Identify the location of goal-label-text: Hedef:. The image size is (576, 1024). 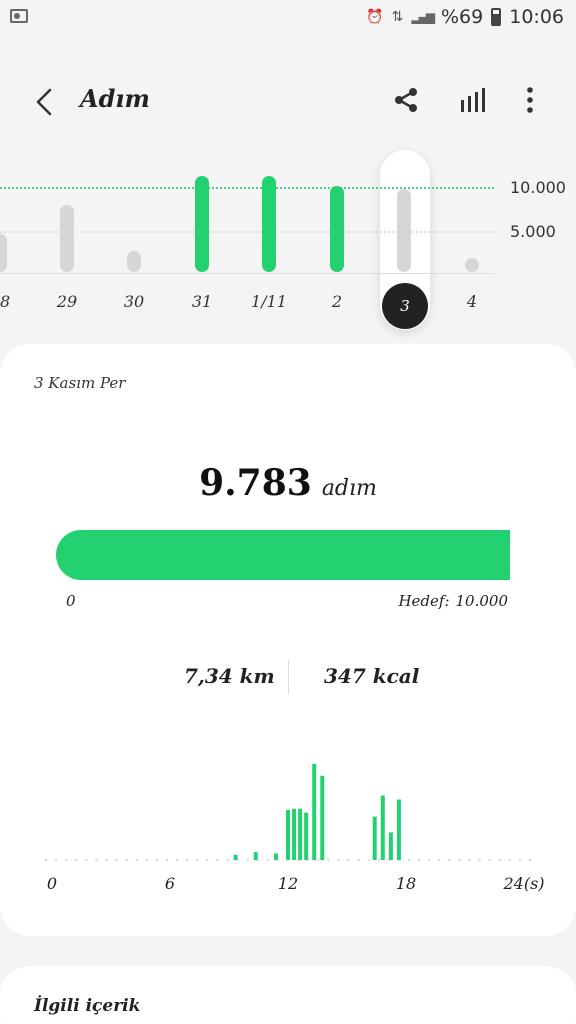
(424, 601).